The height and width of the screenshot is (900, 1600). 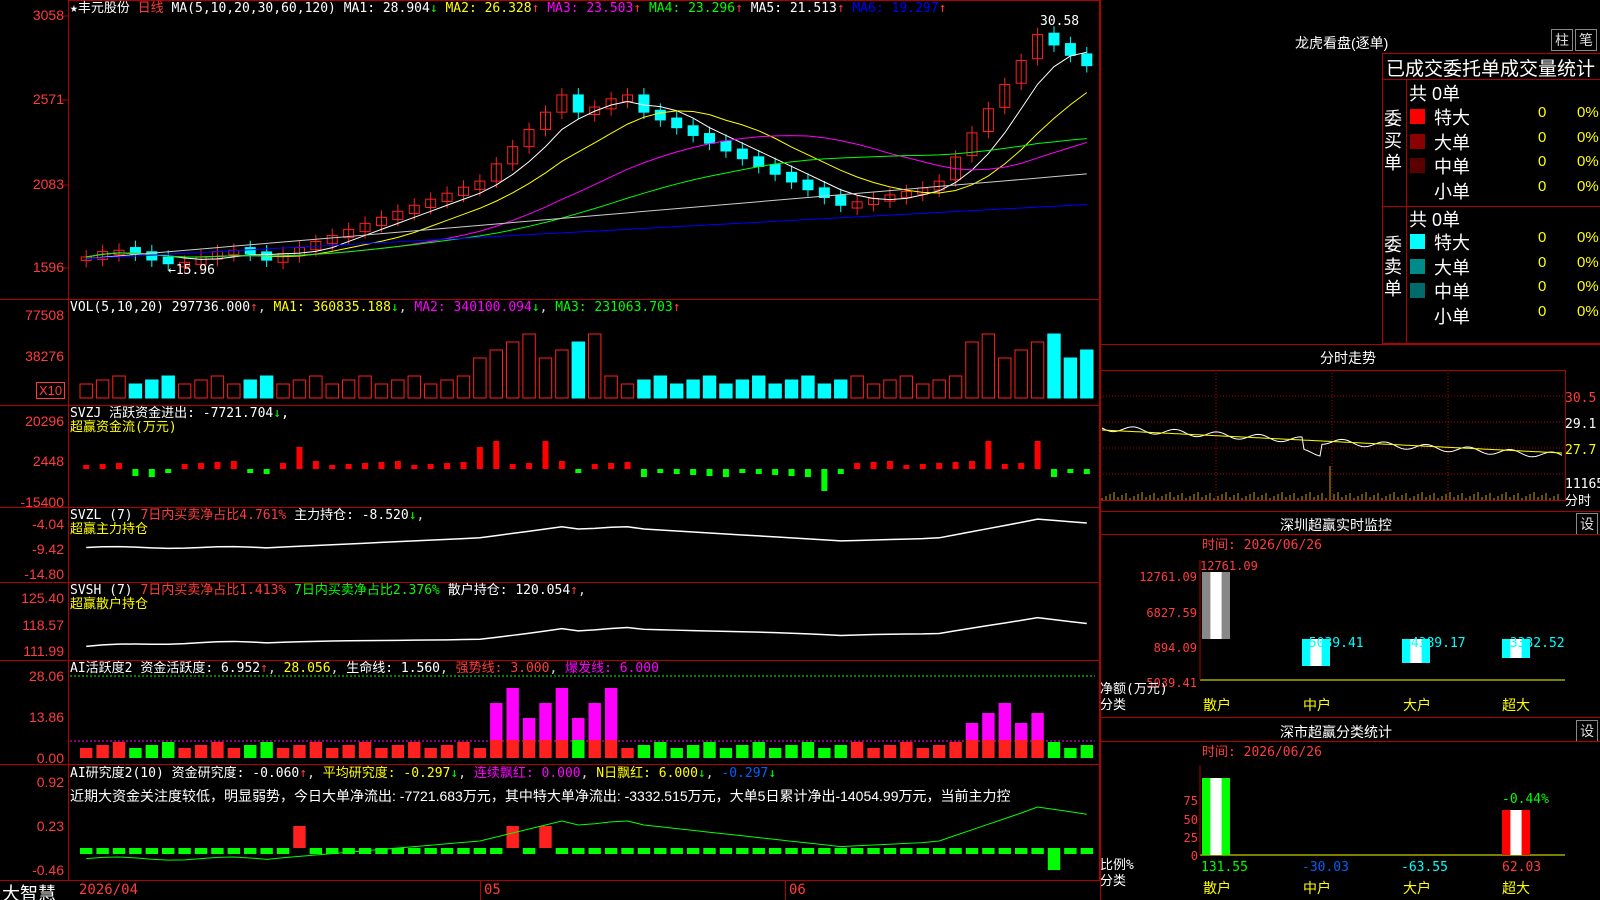 What do you see at coordinates (1586, 40) in the screenshot?
I see `tick-mode-button: 笔` at bounding box center [1586, 40].